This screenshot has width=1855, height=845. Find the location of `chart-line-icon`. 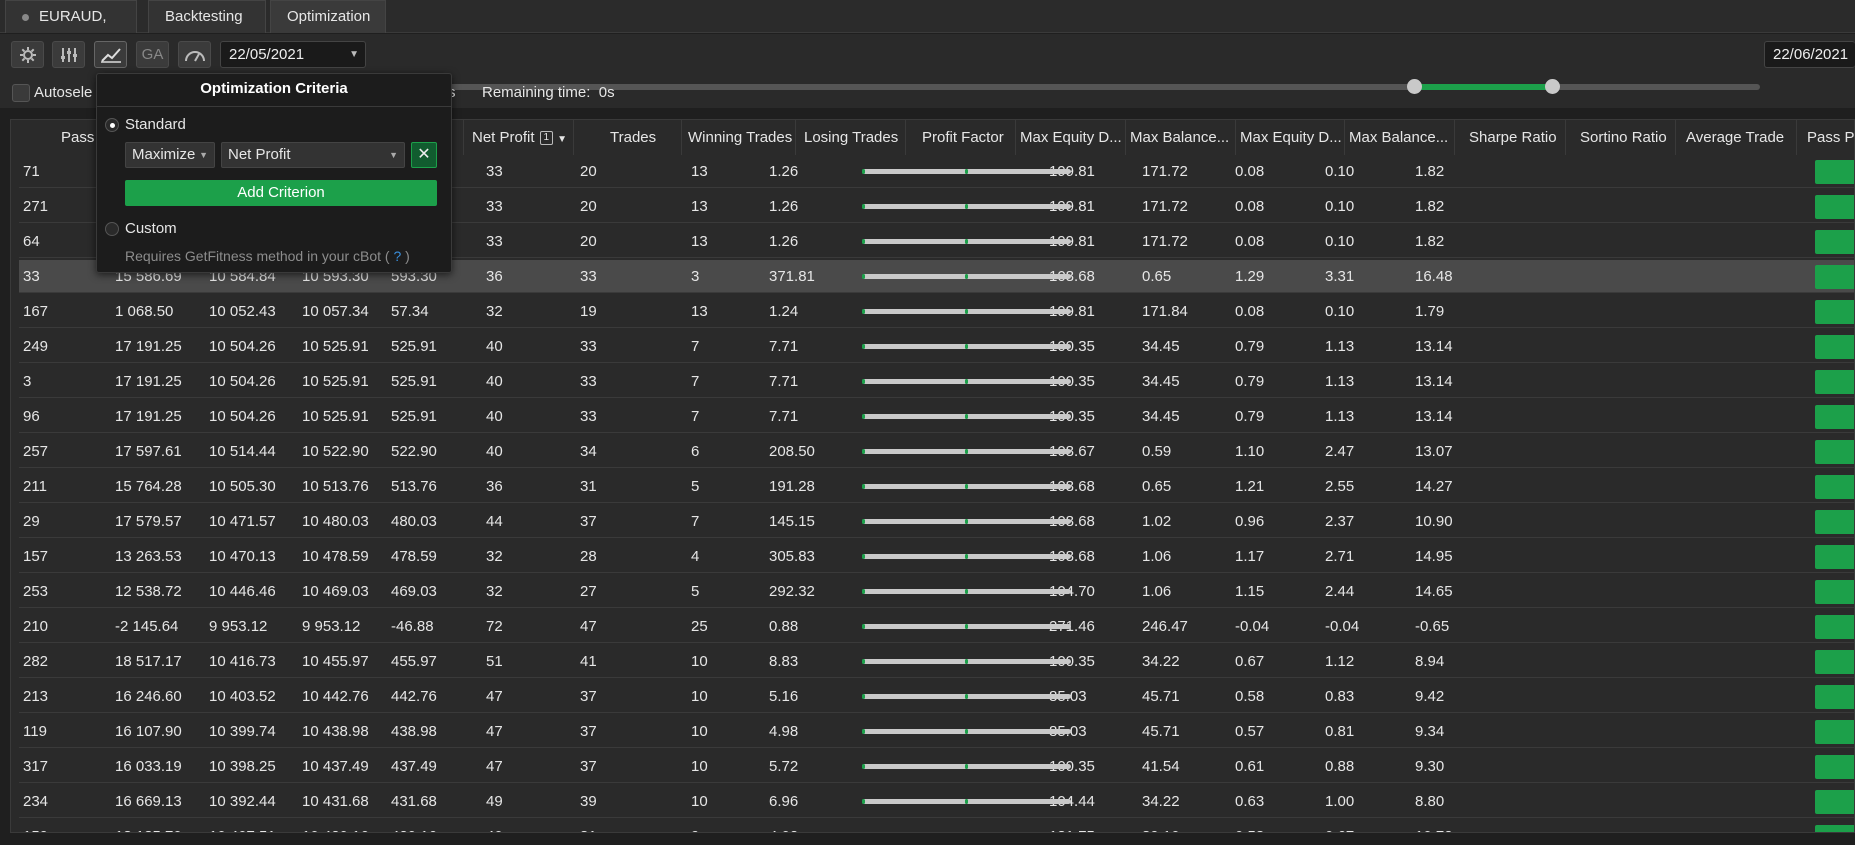

chart-line-icon is located at coordinates (110, 55).